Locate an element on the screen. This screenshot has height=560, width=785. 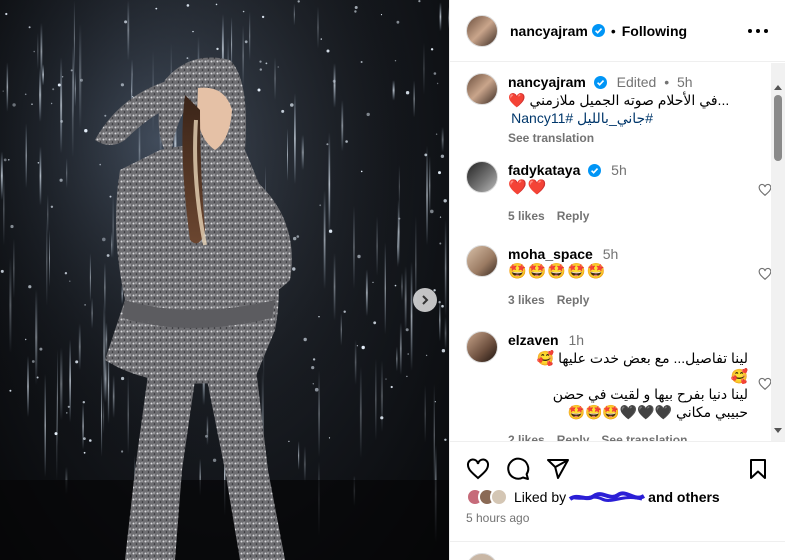
caption-edited: Edited is located at coordinates (636, 82).